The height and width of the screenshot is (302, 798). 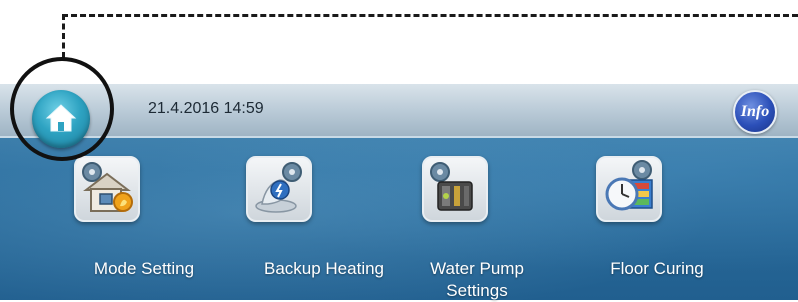 I want to click on home-highlight-ring, so click(x=62, y=109).